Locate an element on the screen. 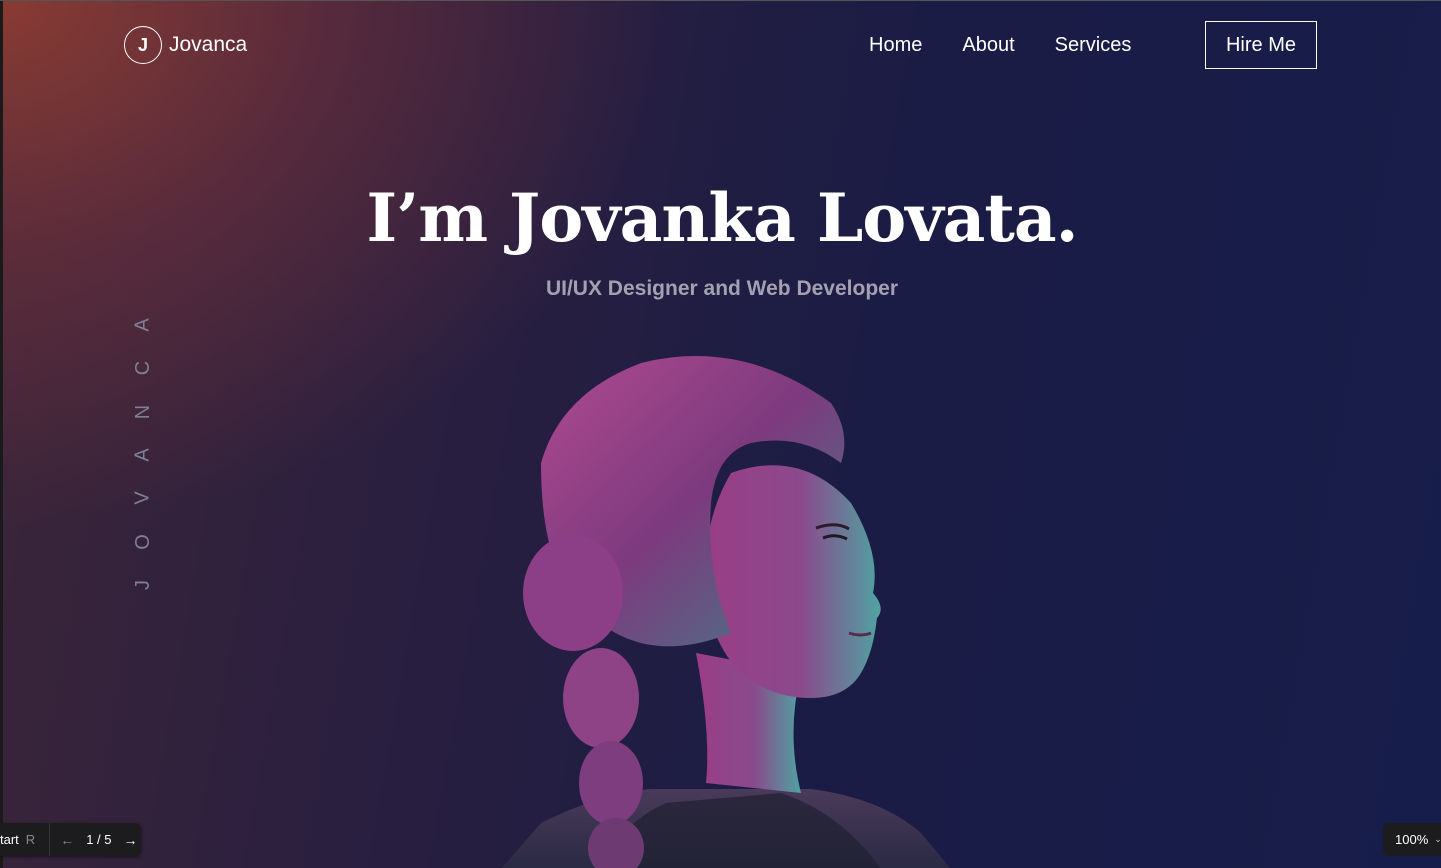  brand-logo: J Jovanca is located at coordinates (185, 45).